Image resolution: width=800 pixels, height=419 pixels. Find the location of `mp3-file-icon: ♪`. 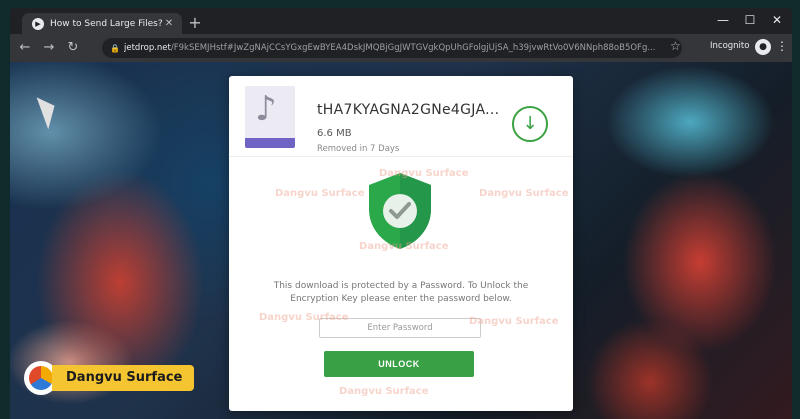

mp3-file-icon: ♪ is located at coordinates (270, 117).